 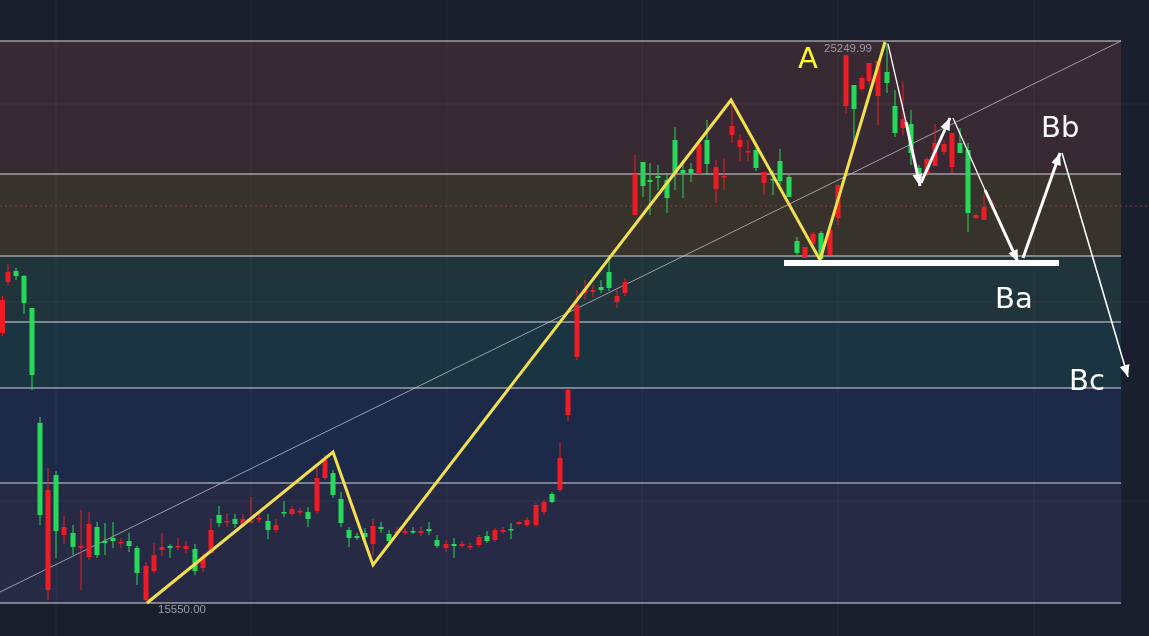 I want to click on wave-label: A, so click(x=808, y=58).